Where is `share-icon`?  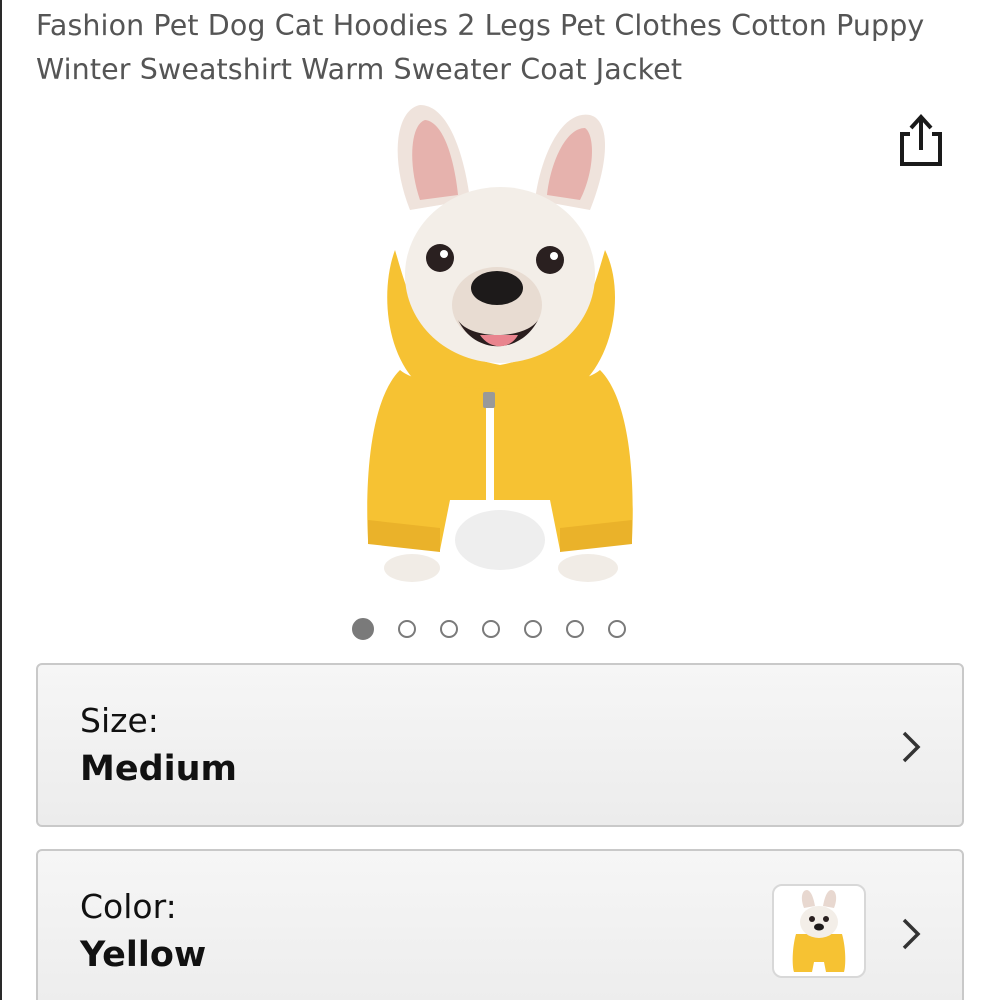
share-icon is located at coordinates (921, 140).